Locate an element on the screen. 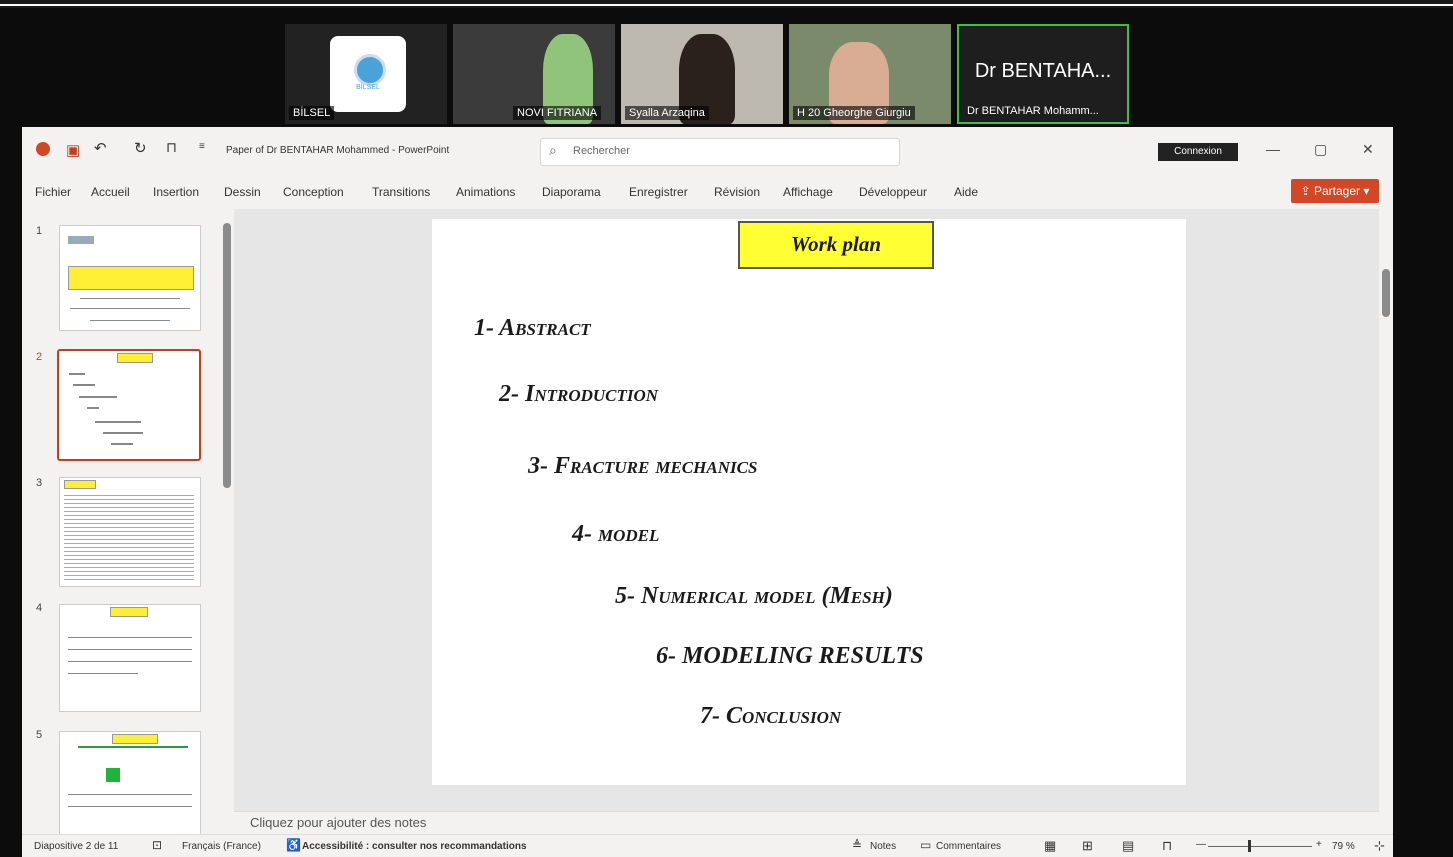 Image resolution: width=1453 pixels, height=857 pixels. save-icon: ▣ is located at coordinates (73, 150).